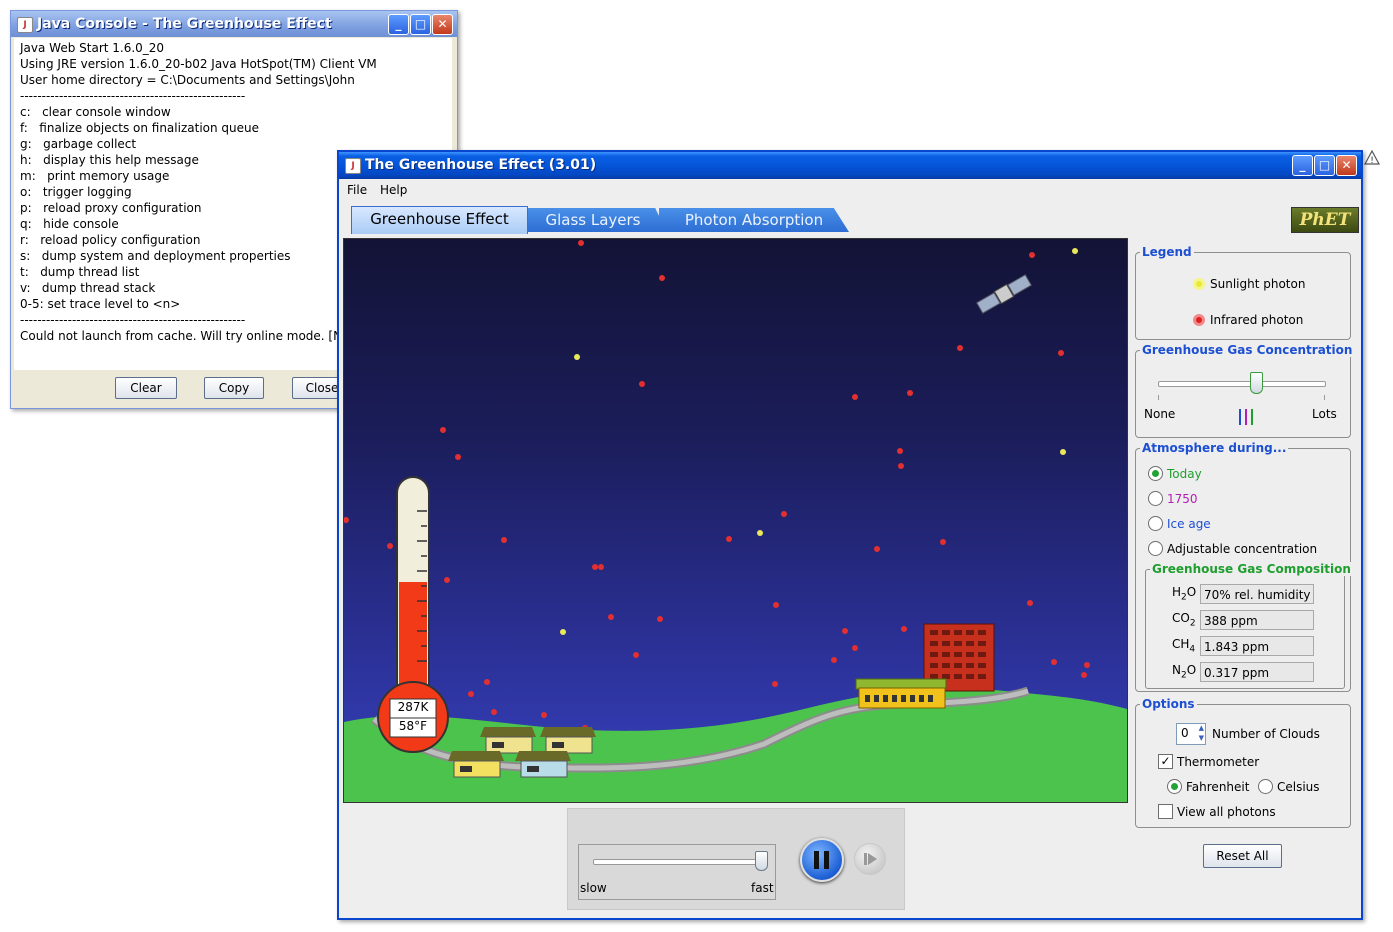 This screenshot has height=932, width=1393. What do you see at coordinates (481, 165) in the screenshot?
I see `app-title: The Greenhouse Effect (3.01)` at bounding box center [481, 165].